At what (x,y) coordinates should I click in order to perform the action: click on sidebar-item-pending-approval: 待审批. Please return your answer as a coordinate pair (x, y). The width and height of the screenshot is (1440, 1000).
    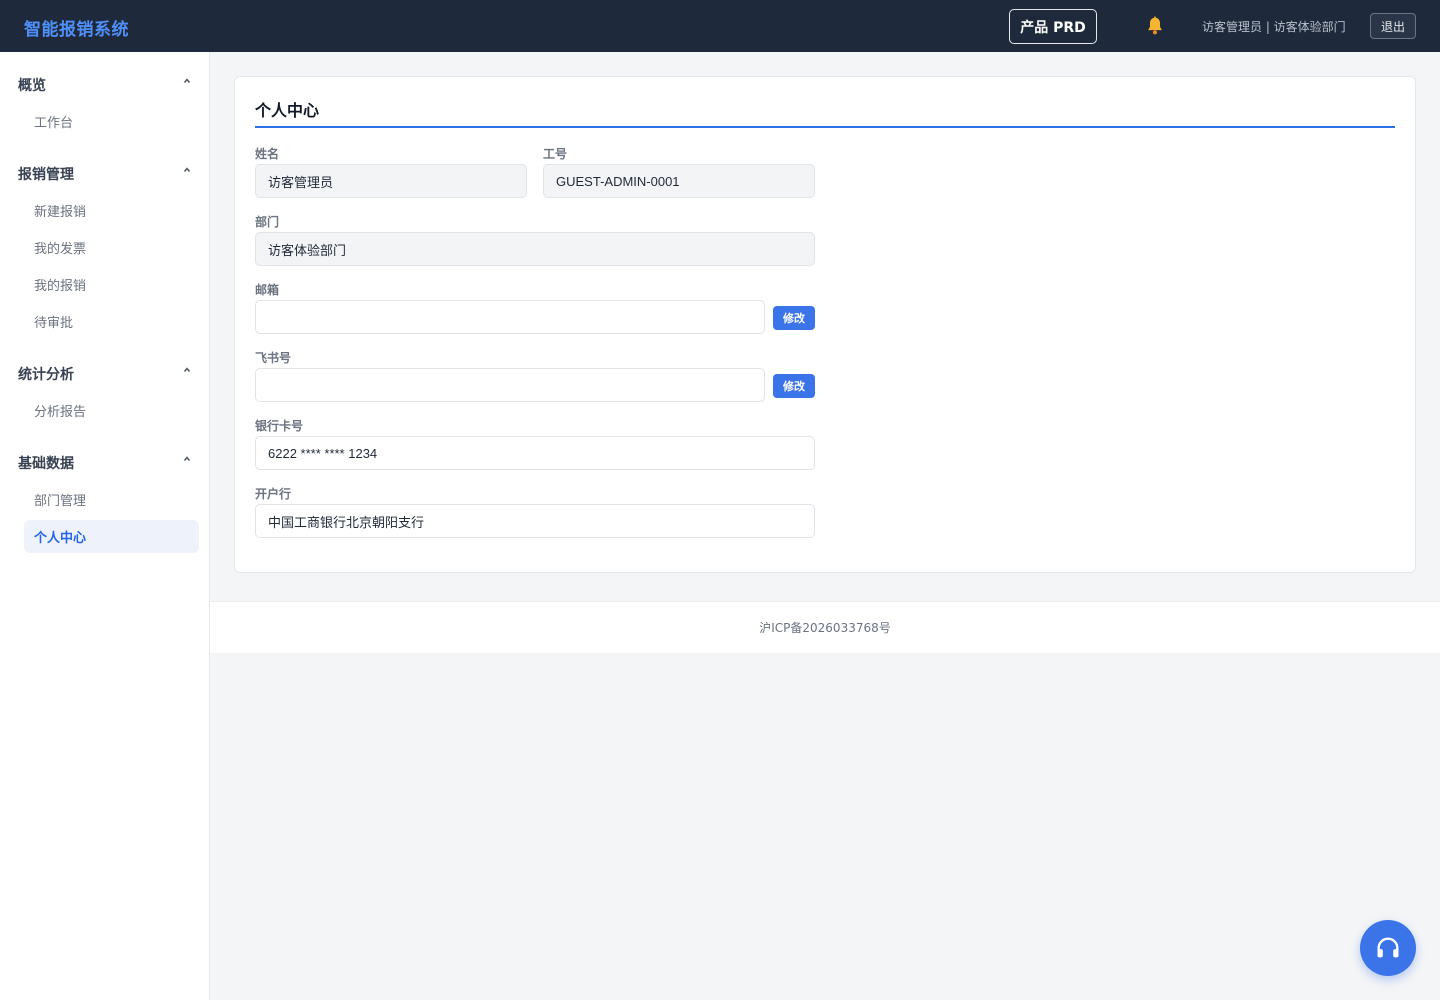
    Looking at the image, I should click on (111, 321).